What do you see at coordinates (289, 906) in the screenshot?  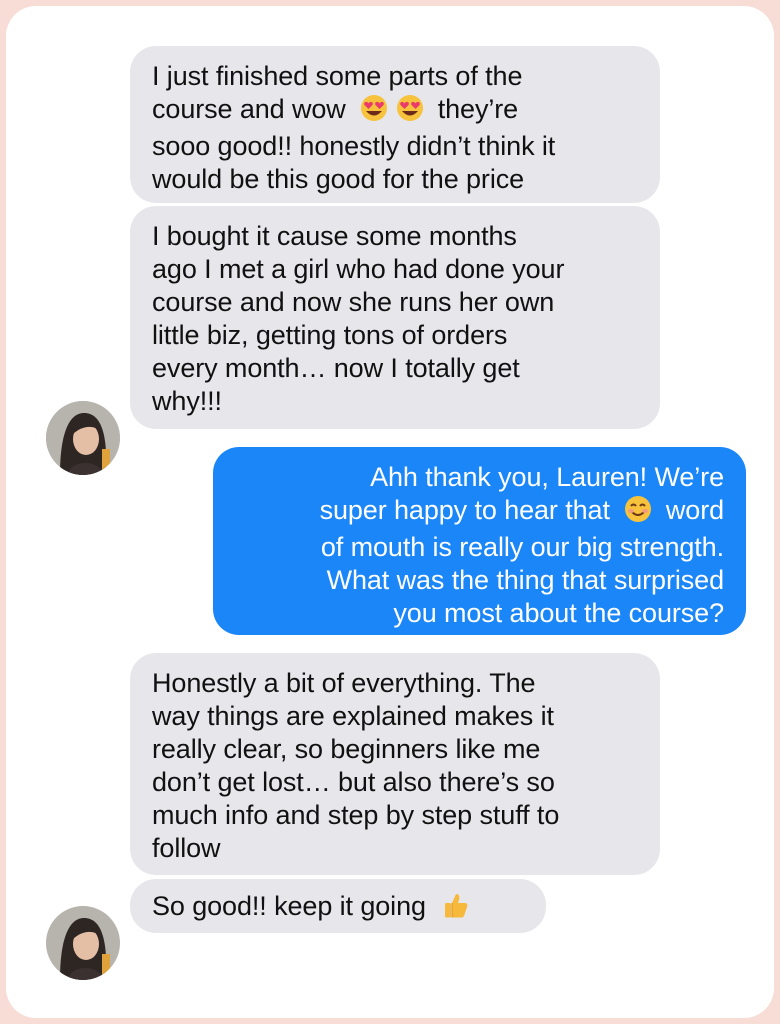 I see `message-text: So good!! keep it going` at bounding box center [289, 906].